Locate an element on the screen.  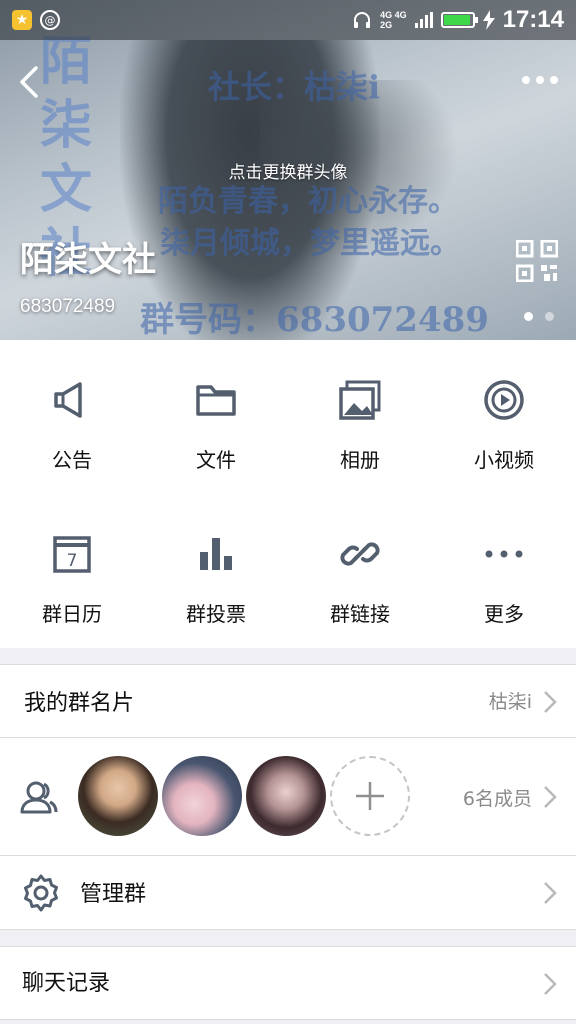
feature-calendar: 7 群日历 is located at coordinates (72, 571).